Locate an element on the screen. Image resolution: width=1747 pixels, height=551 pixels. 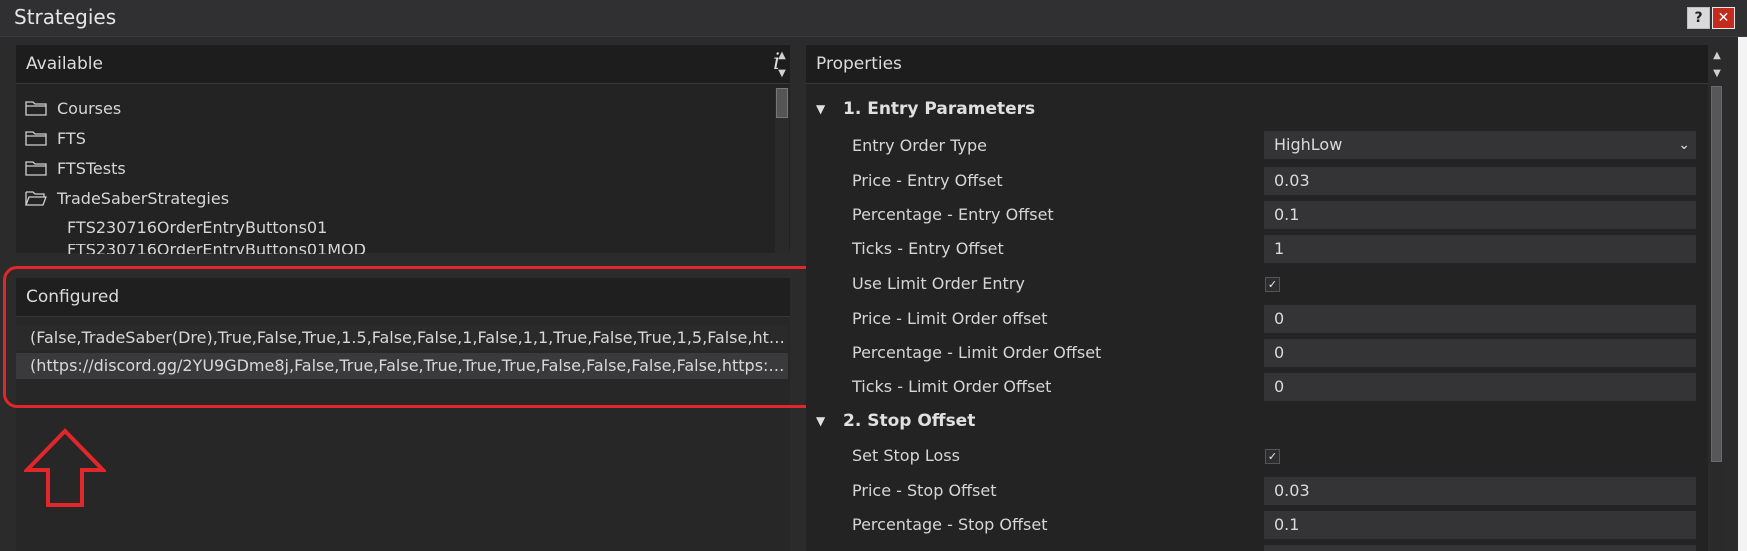
prop-label: Percentage - Limit Order Offset is located at coordinates (977, 352).